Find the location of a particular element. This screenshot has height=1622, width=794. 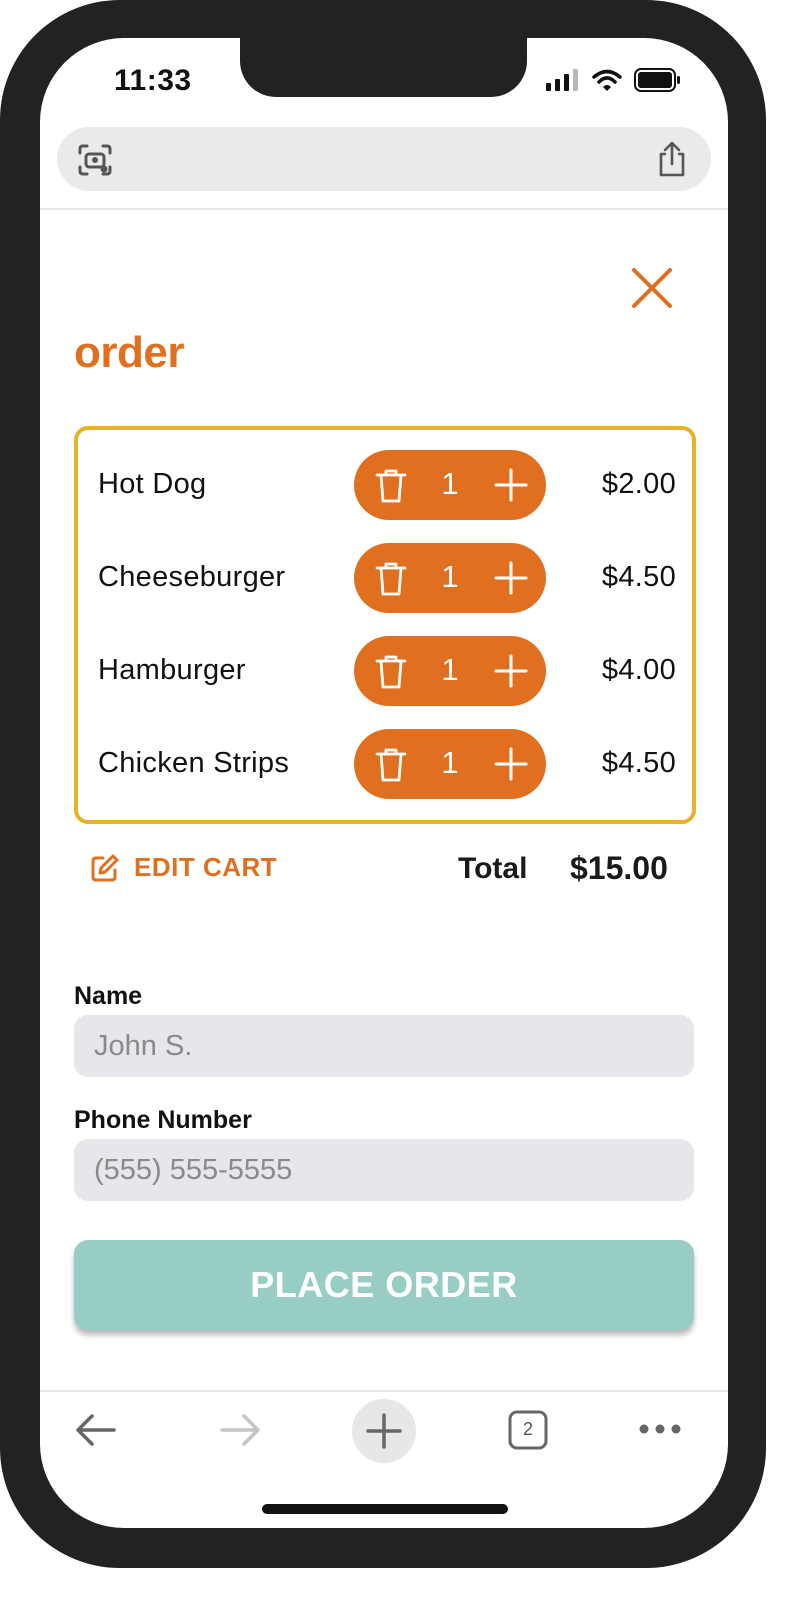

edit-cart-button: EDIT CART is located at coordinates (183, 867).